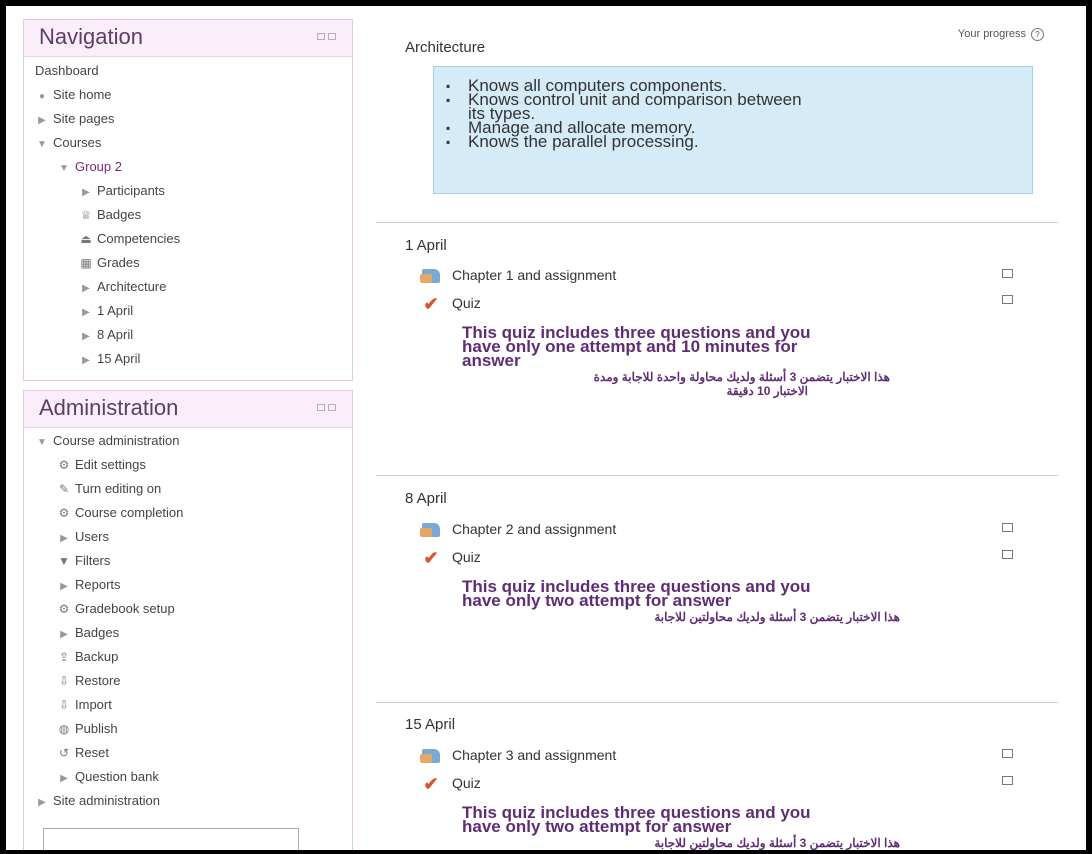  What do you see at coordinates (116, 609) in the screenshot?
I see `admin-gradebook-setup: ⚙ Gradebook setup` at bounding box center [116, 609].